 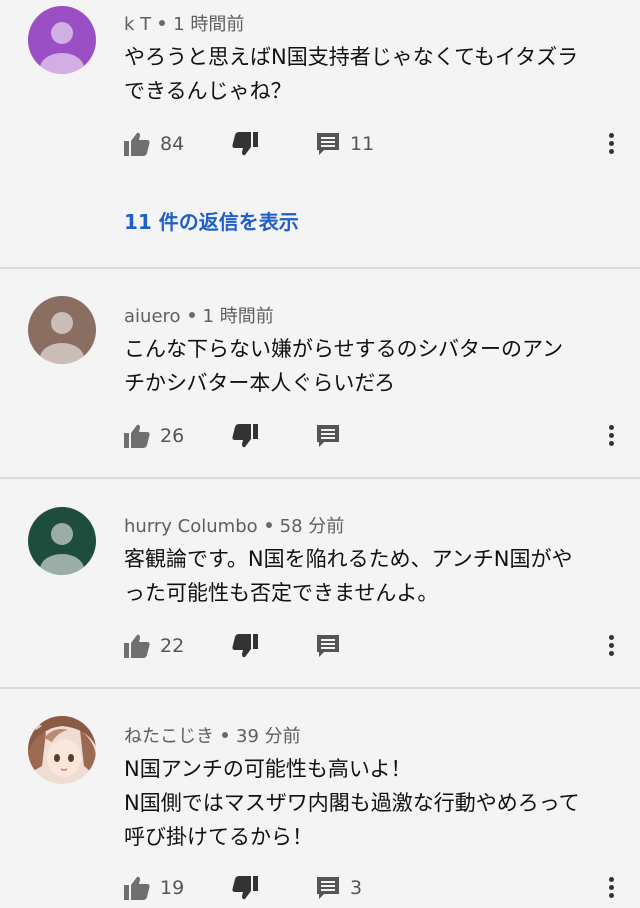 I want to click on author-name: k T, so click(x=137, y=24).